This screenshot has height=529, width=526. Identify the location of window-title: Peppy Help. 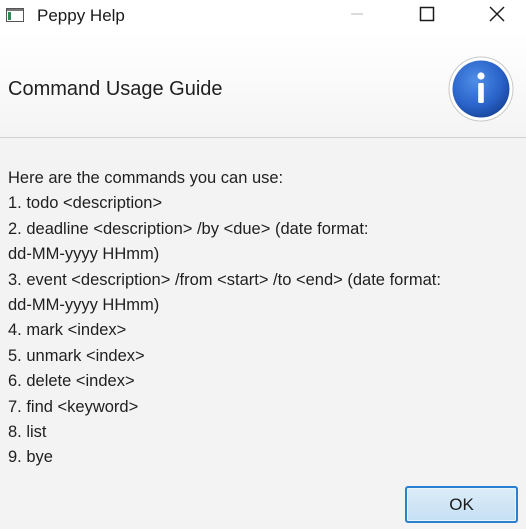
(81, 15).